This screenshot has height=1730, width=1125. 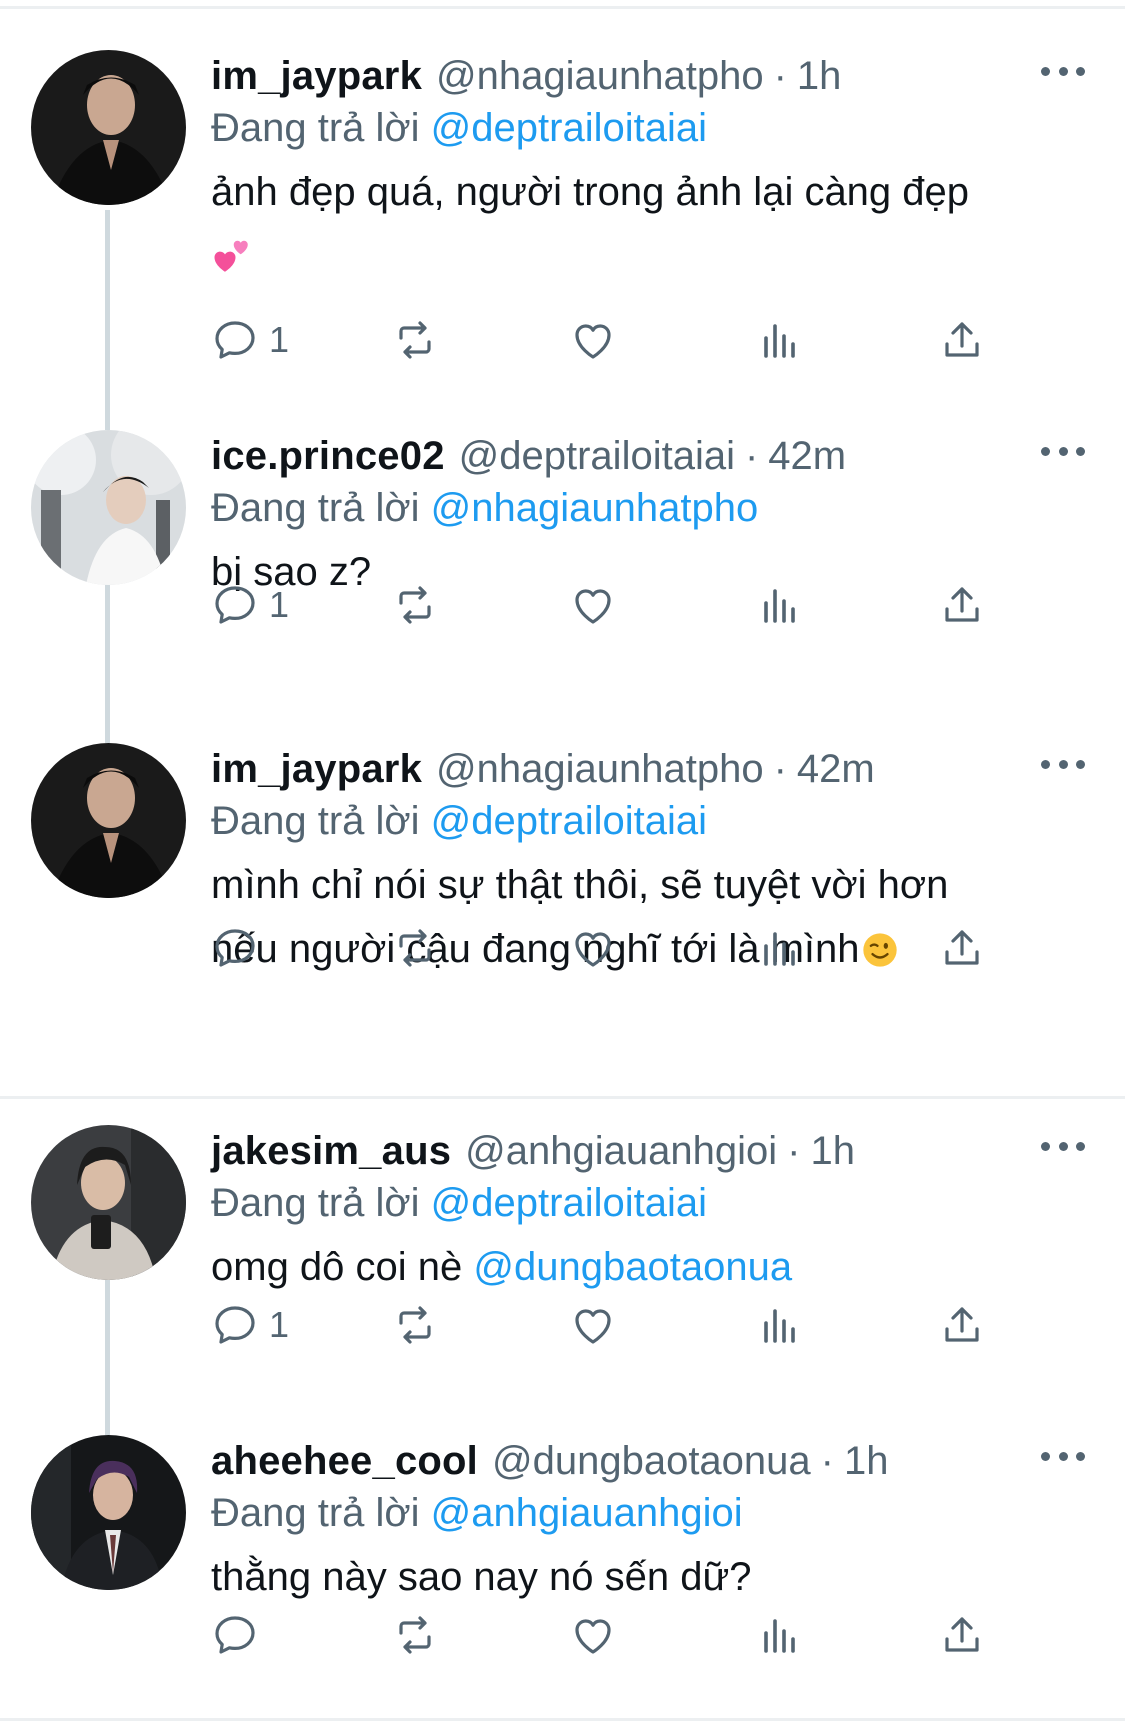 I want to click on replying-to: Đang trả lời @nhagiaunhatpho, so click(x=648, y=508).